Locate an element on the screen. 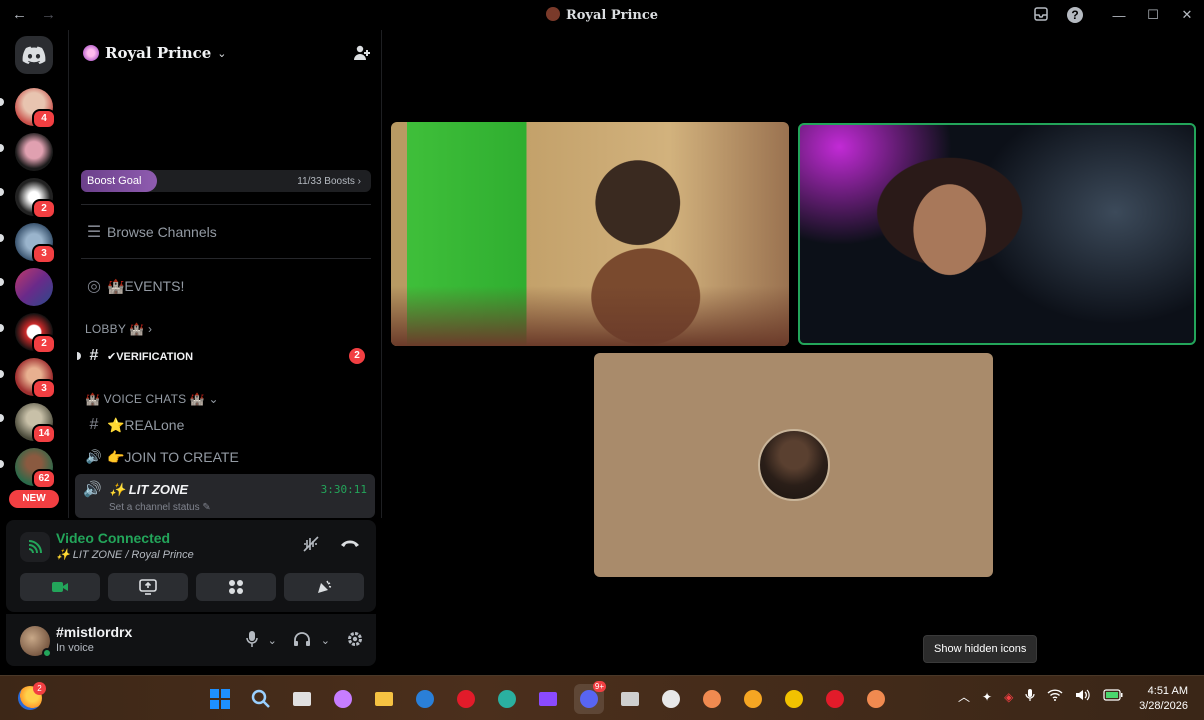  title-bar: ← → Royal Prince ? — ☐ ✕ is located at coordinates (602, 15).